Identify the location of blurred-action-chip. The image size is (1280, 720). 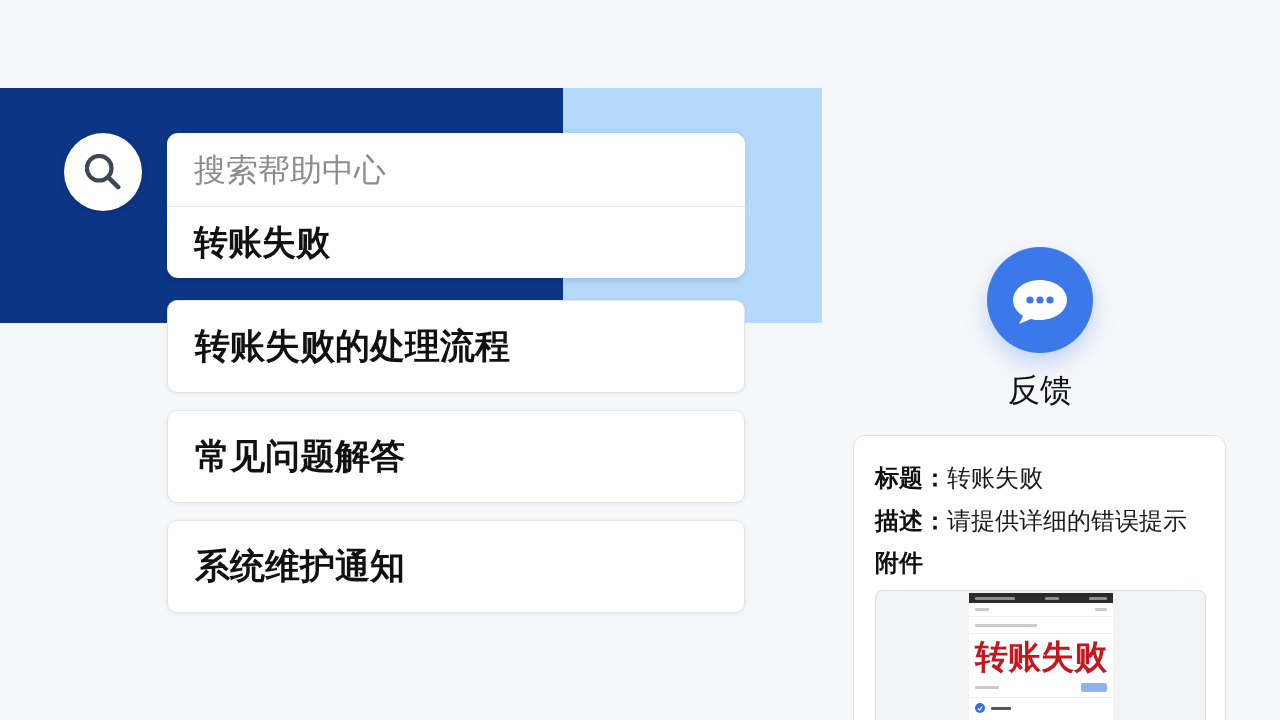
(1093, 687).